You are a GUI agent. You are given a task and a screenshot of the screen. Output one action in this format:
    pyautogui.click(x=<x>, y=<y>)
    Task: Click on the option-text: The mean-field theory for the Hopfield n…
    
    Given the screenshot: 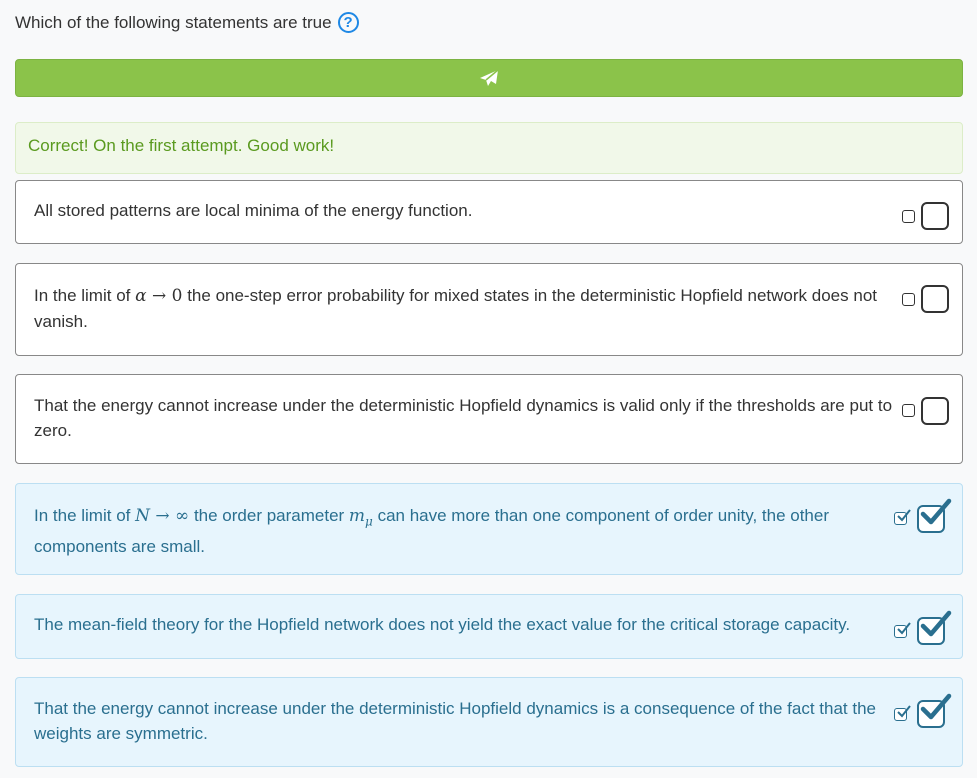 What is the action you would take?
    pyautogui.click(x=442, y=624)
    